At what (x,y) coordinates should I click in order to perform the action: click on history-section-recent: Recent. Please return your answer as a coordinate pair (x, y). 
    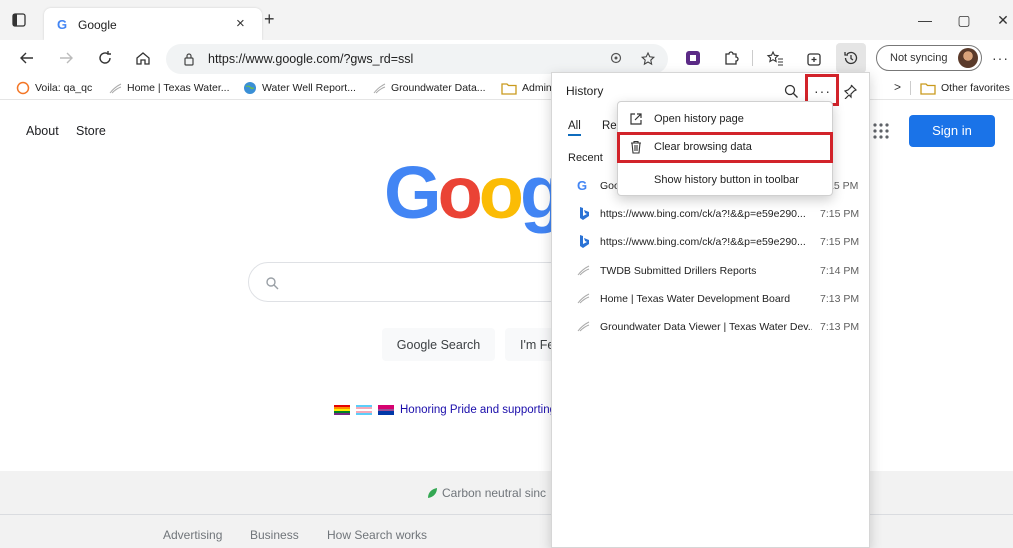
    Looking at the image, I should click on (585, 158).